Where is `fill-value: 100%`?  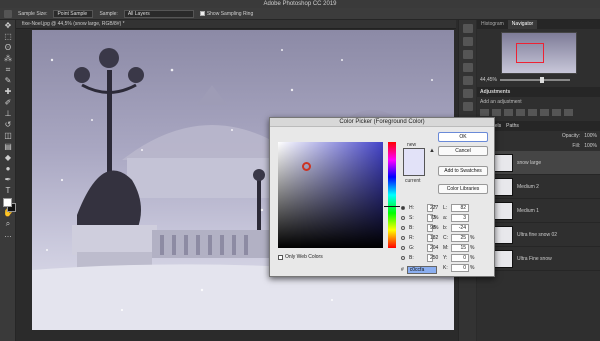 fill-value: 100% is located at coordinates (590, 146).